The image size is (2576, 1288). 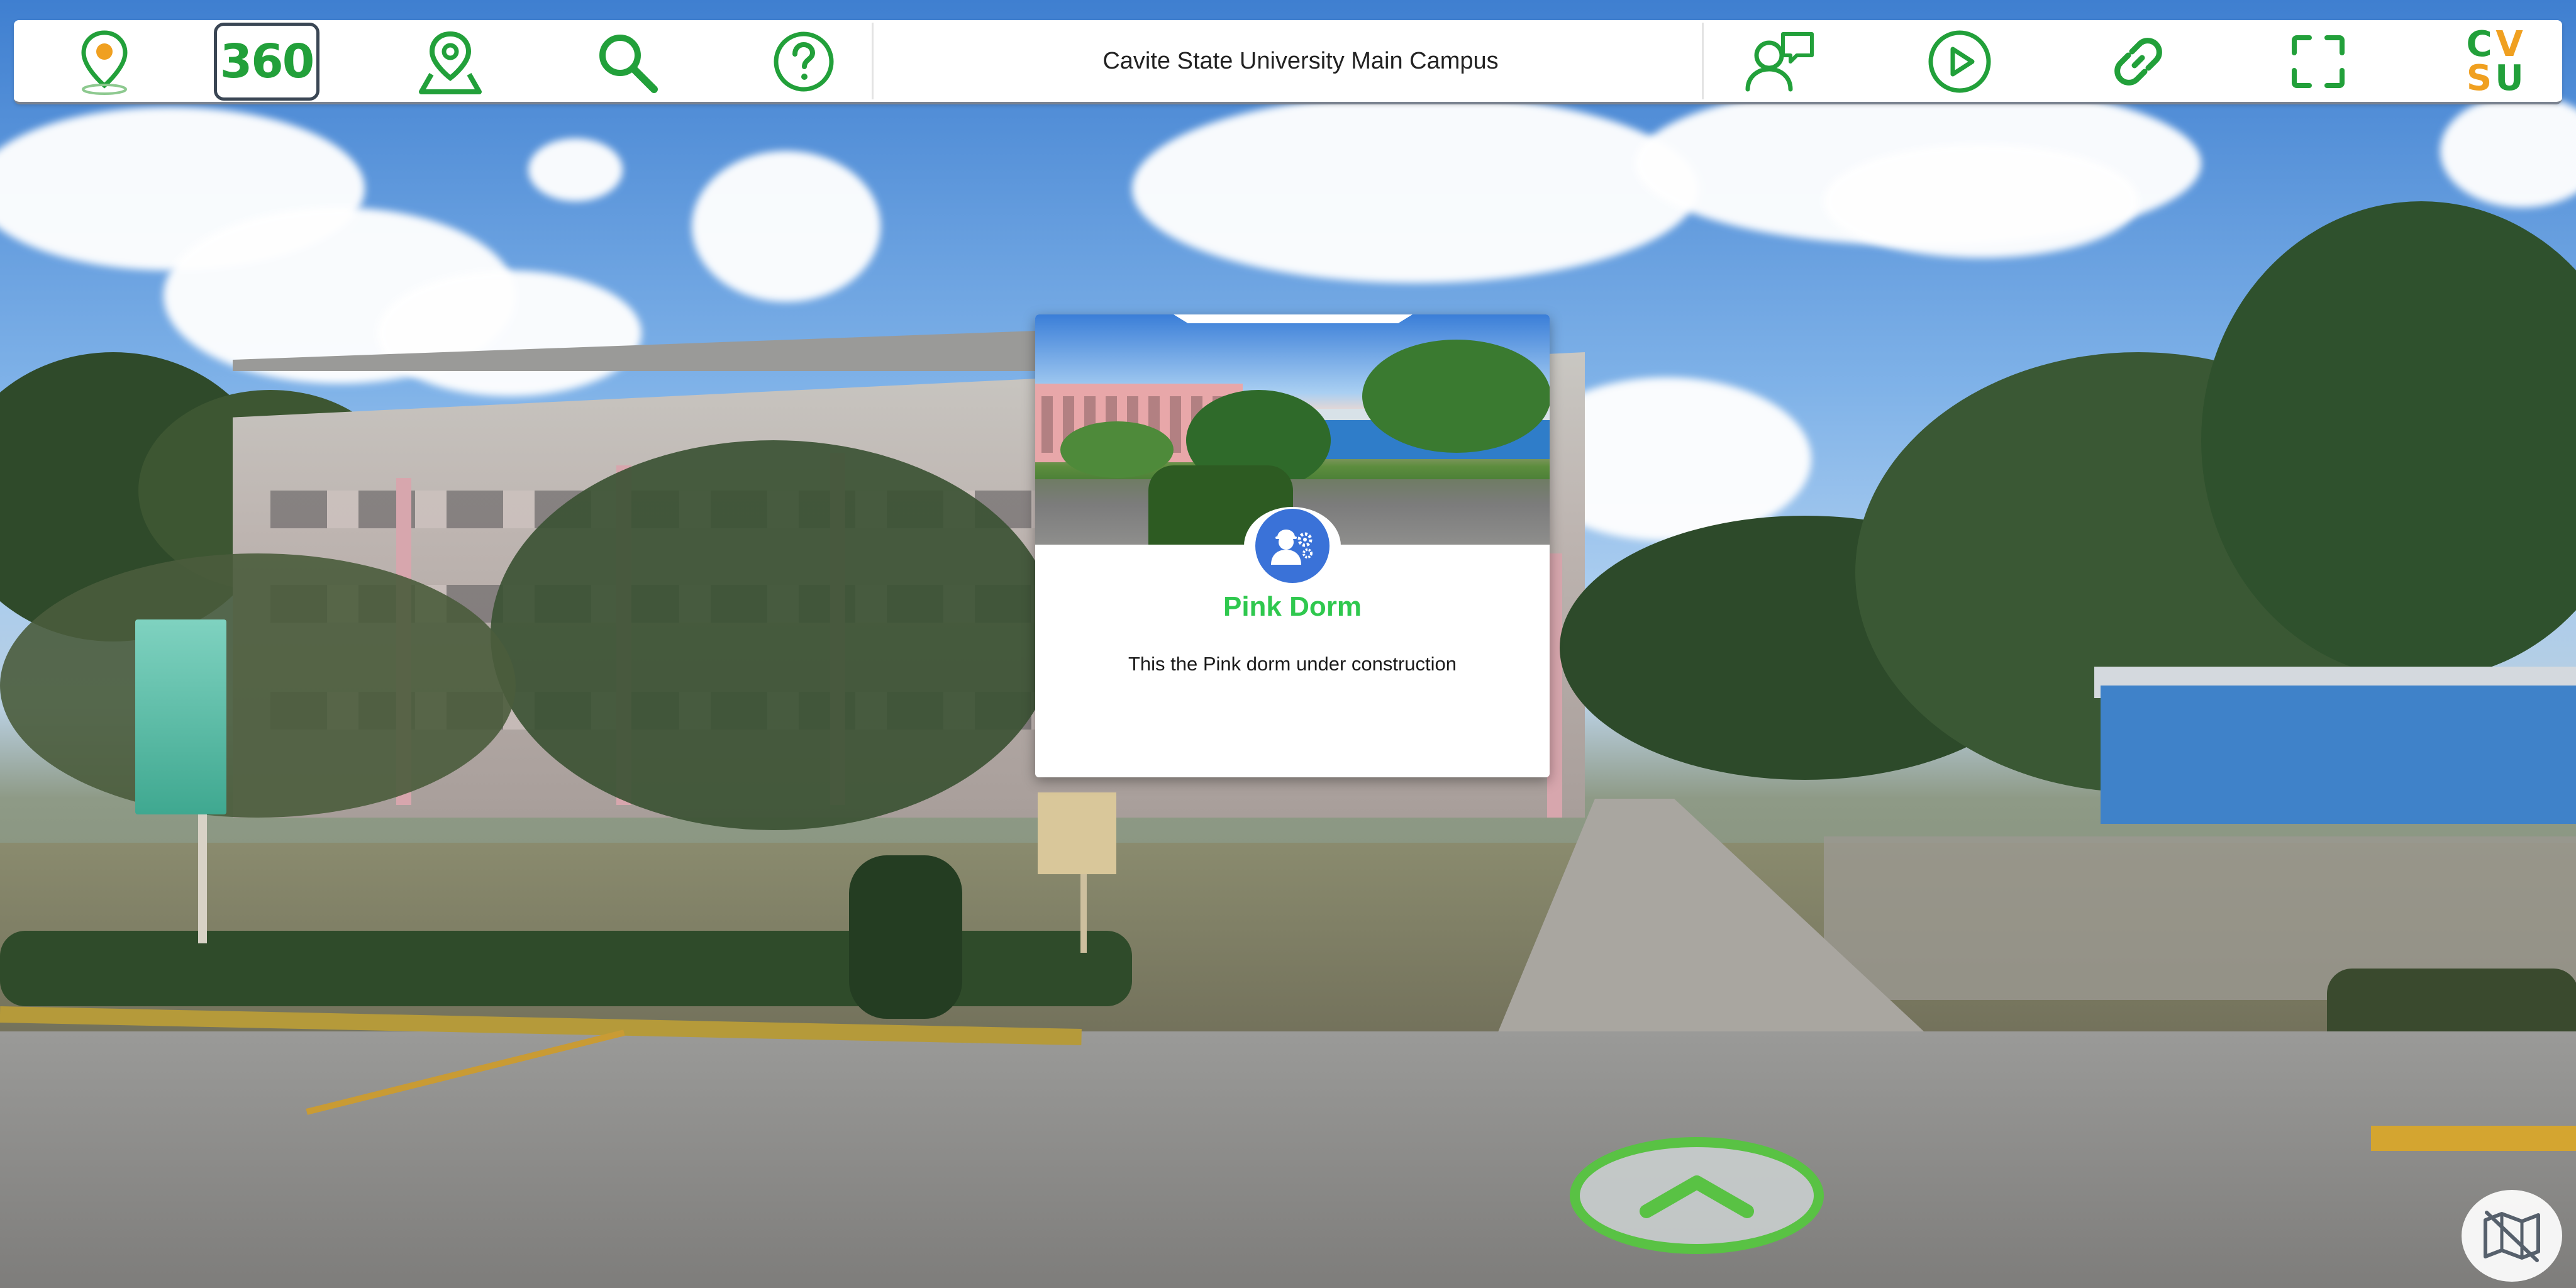 I want to click on play-icon, so click(x=1959, y=61).